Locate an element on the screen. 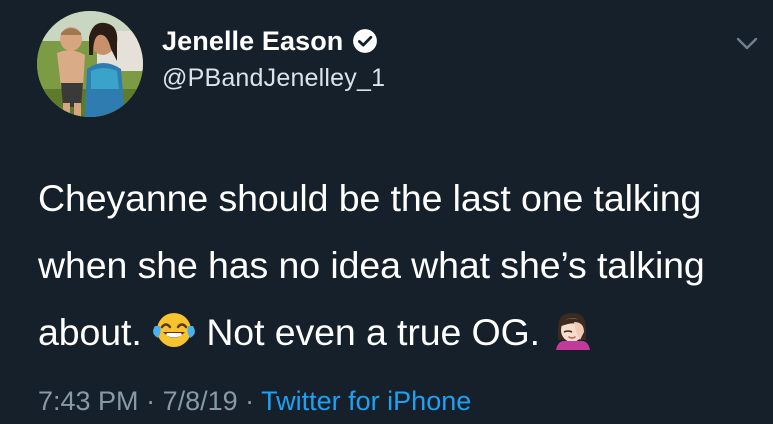  tweet-date: 7/8/19 is located at coordinates (200, 401).